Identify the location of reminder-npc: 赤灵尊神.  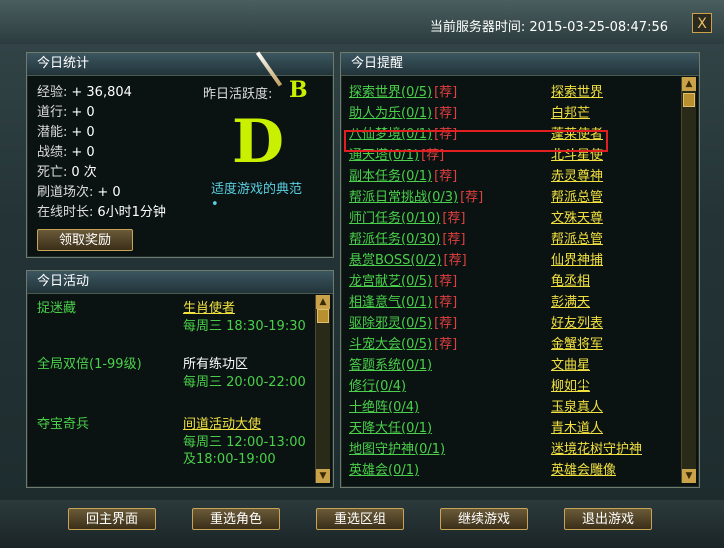
(577, 174).